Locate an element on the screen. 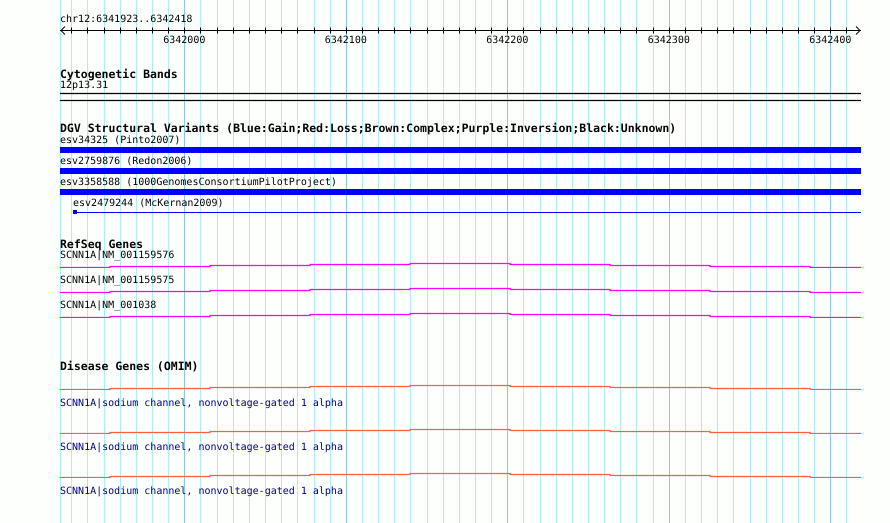  tick-label: 6342200 is located at coordinates (507, 41).